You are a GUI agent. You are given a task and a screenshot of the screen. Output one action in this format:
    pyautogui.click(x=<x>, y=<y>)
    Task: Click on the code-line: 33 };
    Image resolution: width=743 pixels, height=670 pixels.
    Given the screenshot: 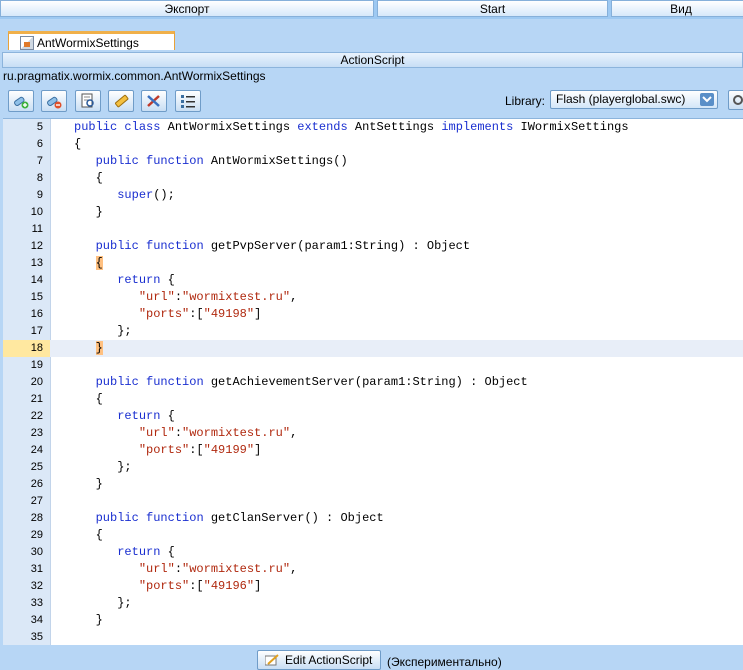 What is the action you would take?
    pyautogui.click(x=373, y=603)
    